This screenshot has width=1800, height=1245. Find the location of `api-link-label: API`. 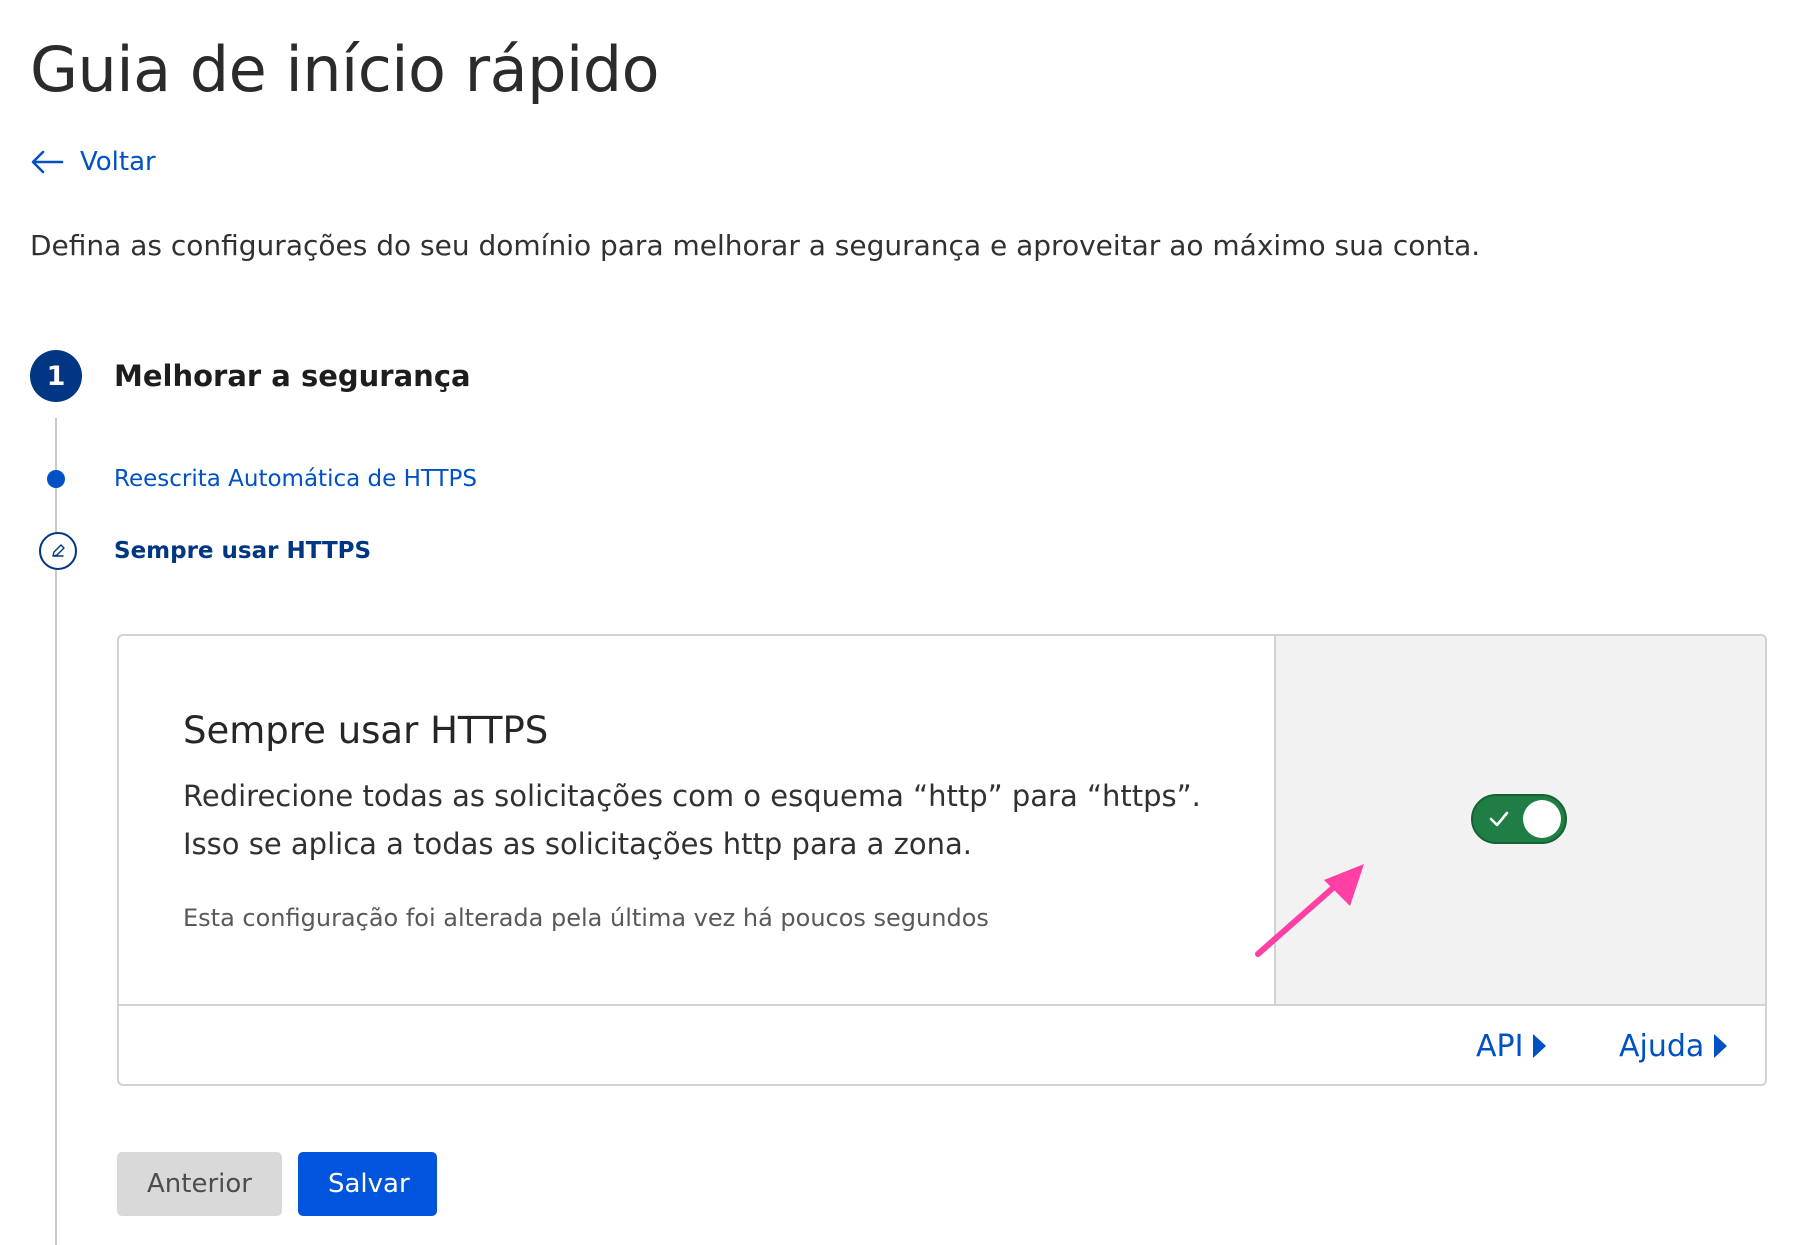

api-link-label: API is located at coordinates (1500, 1046).